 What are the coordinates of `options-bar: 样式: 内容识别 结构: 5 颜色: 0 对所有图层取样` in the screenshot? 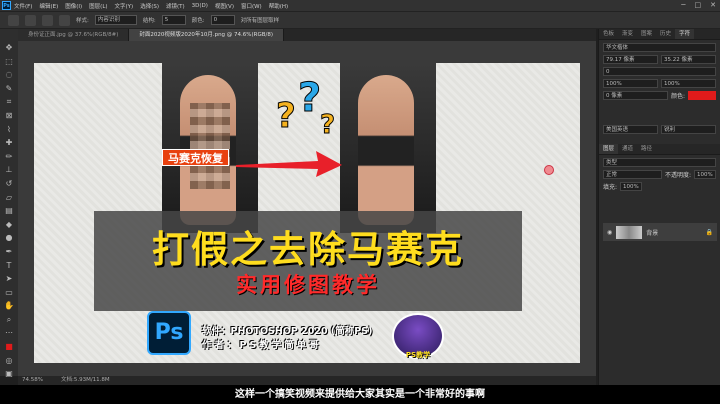 It's located at (360, 20).